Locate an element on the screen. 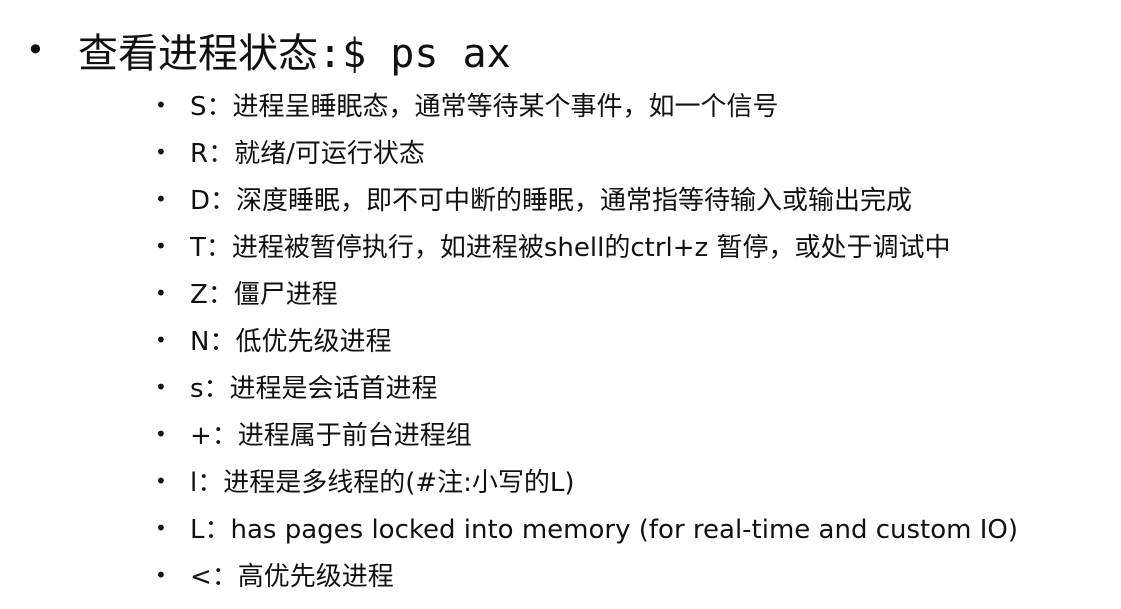 The width and height of the screenshot is (1121, 609). status-item-plus: • +：进程属于前台进程组 is located at coordinates (586, 433).